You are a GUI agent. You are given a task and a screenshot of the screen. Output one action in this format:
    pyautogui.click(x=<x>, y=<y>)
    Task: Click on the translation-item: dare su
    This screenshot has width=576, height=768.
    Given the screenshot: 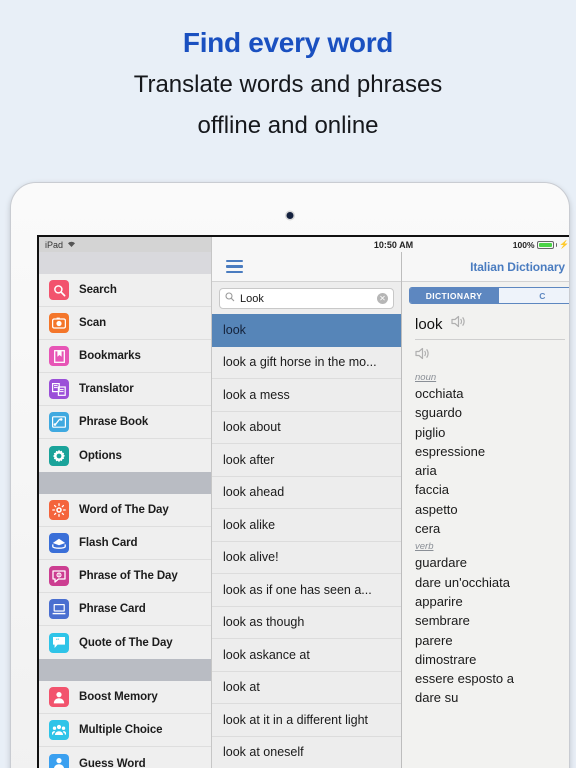 What is the action you would take?
    pyautogui.click(x=492, y=697)
    